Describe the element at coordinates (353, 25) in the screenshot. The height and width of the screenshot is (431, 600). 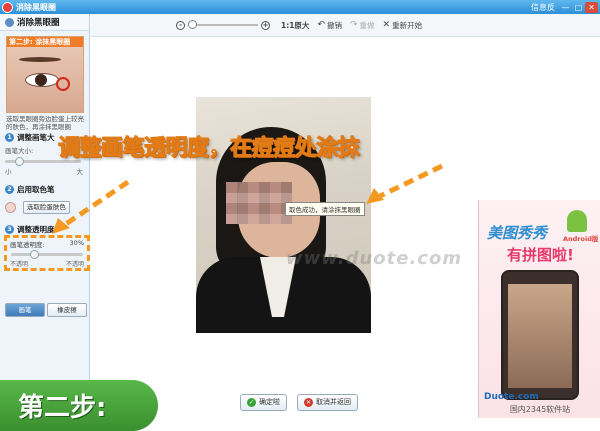
I see `redo-icon: ↷` at that location.